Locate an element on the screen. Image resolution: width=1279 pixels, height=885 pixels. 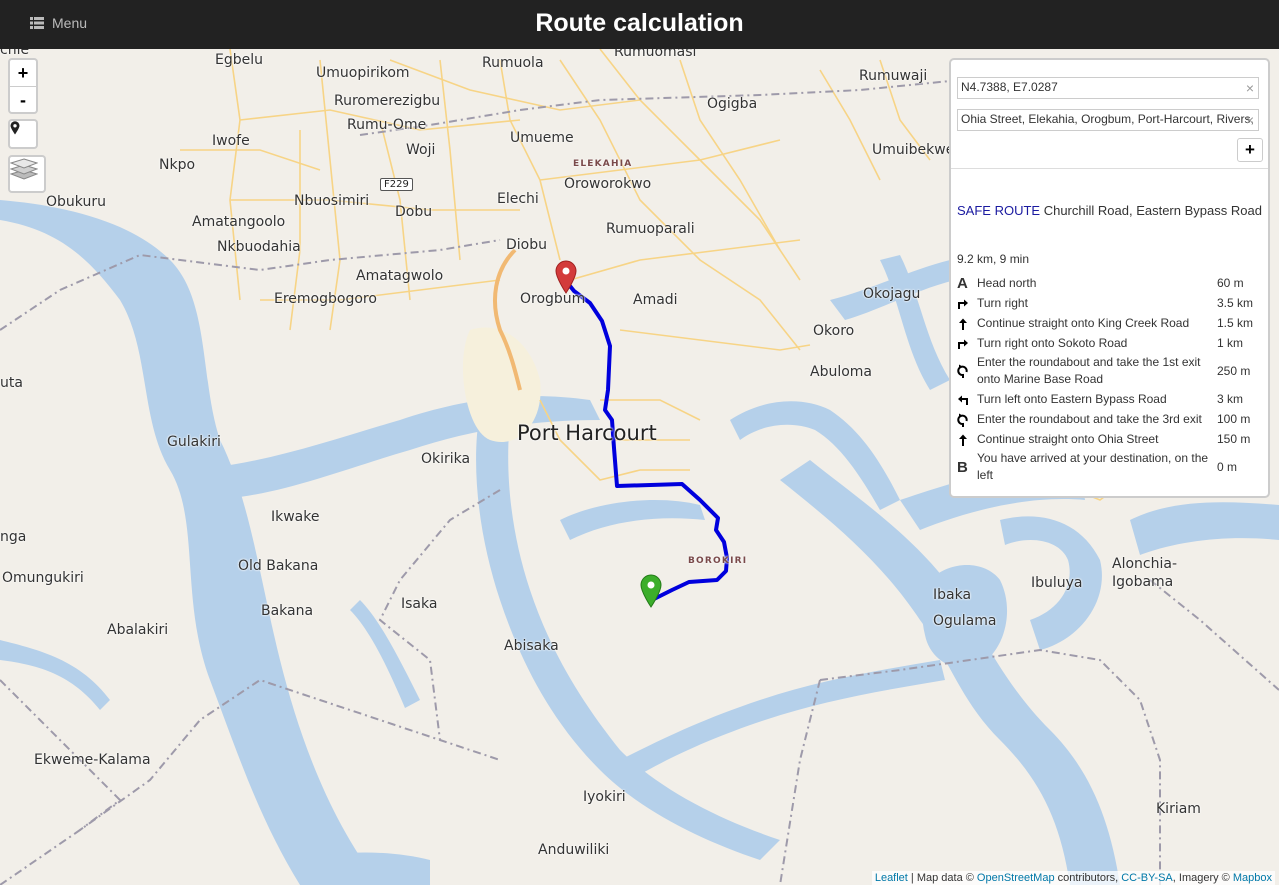
arrive-icon: B is located at coordinates (967, 467).